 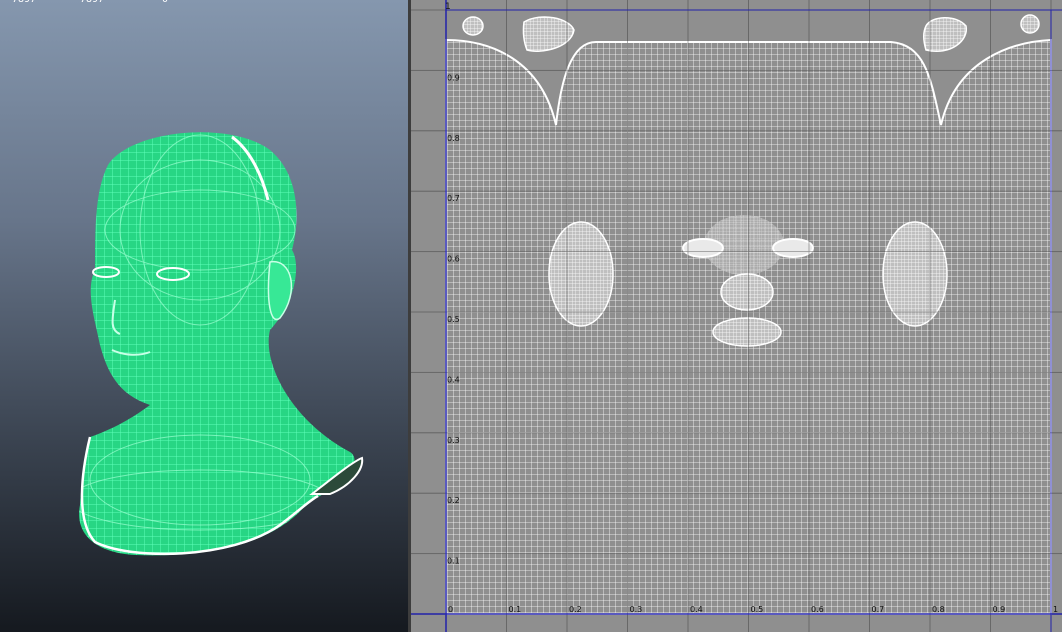 I want to click on ear, so click(x=280, y=291).